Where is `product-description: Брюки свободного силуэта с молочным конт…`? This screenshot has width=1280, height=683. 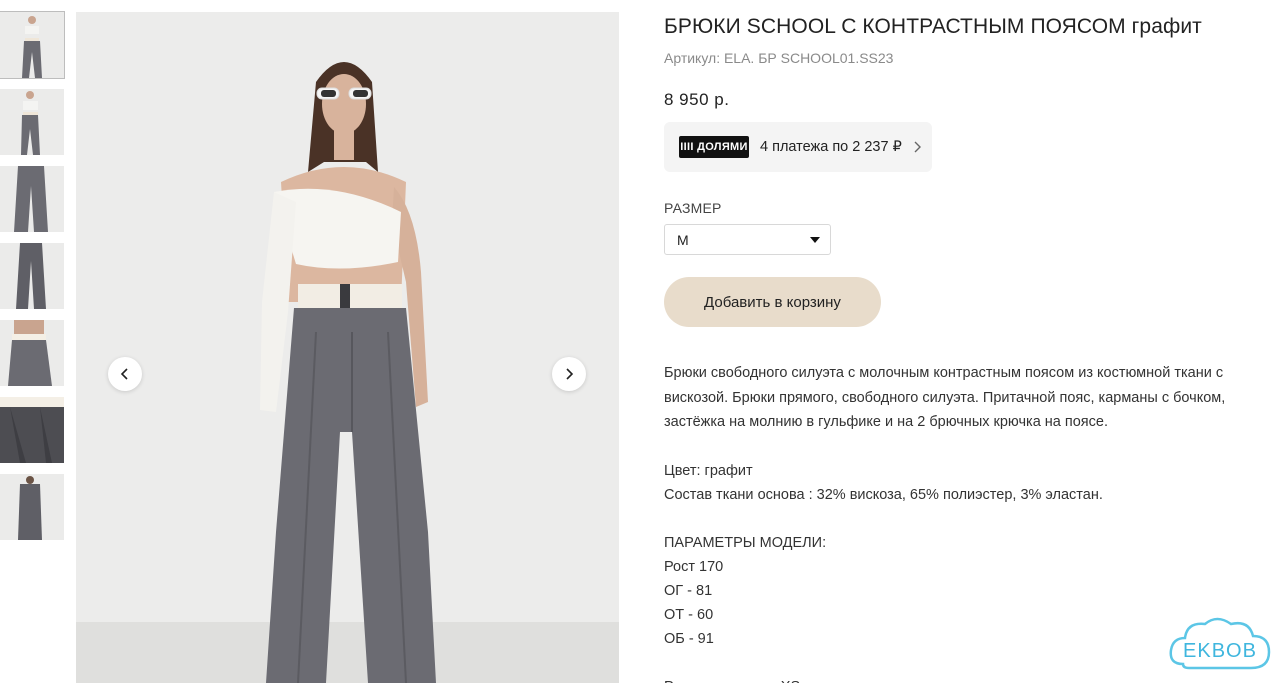 product-description: Брюки свободного силуэта с молочным конт… is located at coordinates (945, 397).